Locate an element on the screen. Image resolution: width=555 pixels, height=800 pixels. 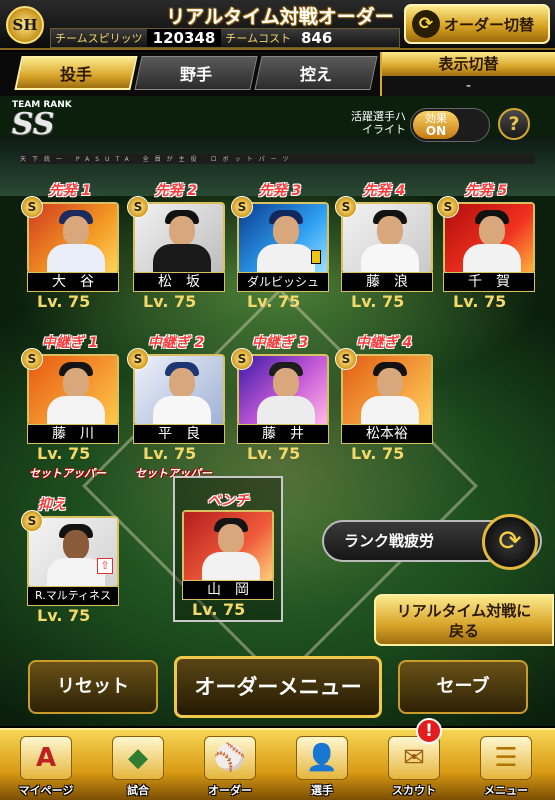
tab-label: 控え is located at coordinates (315, 74).